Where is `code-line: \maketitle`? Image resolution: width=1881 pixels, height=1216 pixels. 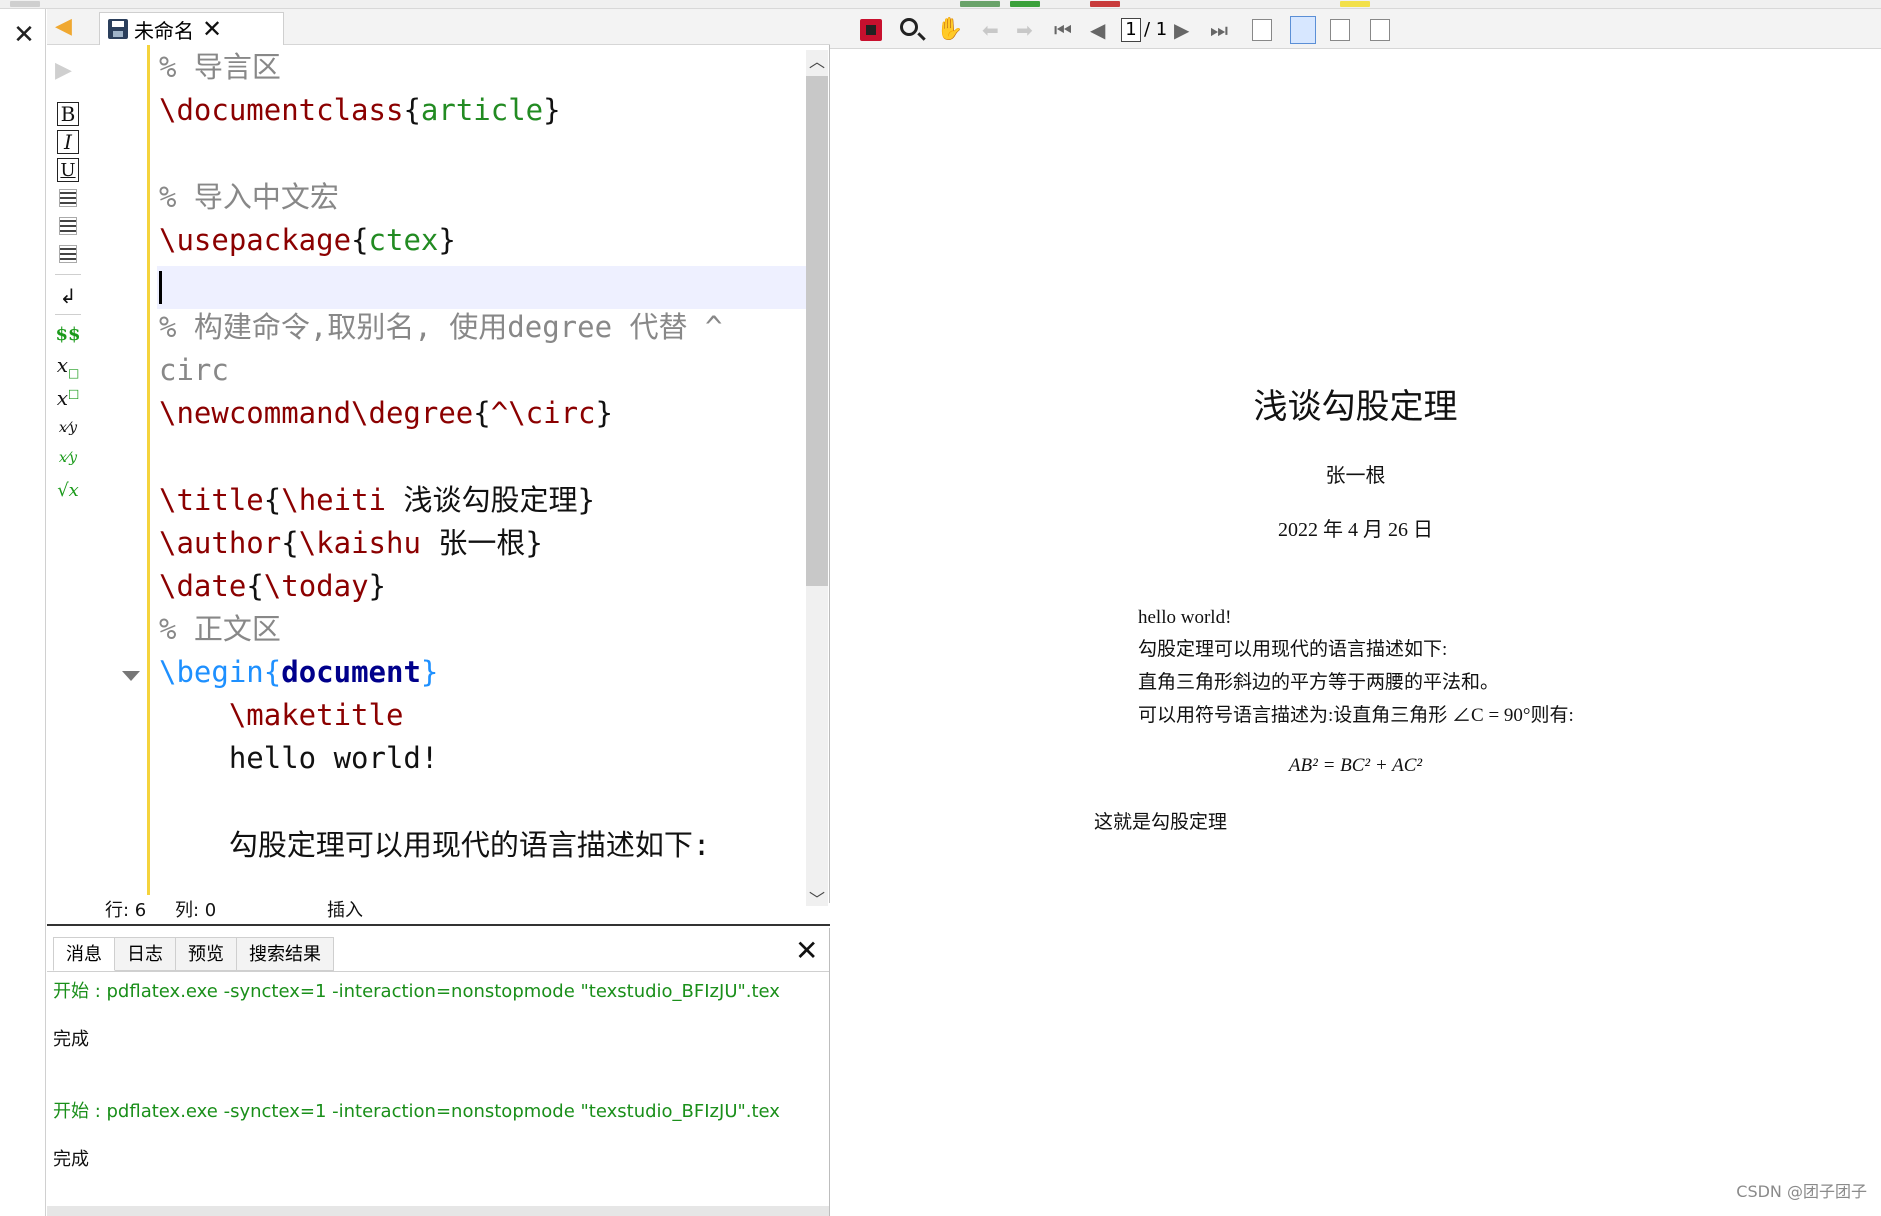 code-line: \maketitle is located at coordinates (281, 715).